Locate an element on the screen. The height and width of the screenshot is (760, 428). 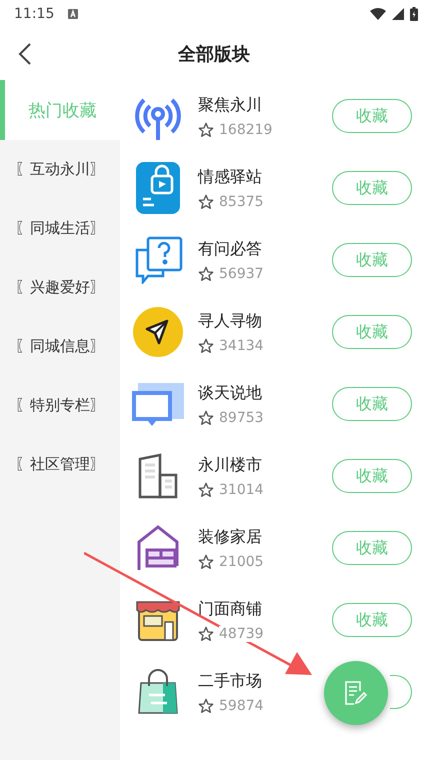
paper-plane-icon is located at coordinates (158, 332).